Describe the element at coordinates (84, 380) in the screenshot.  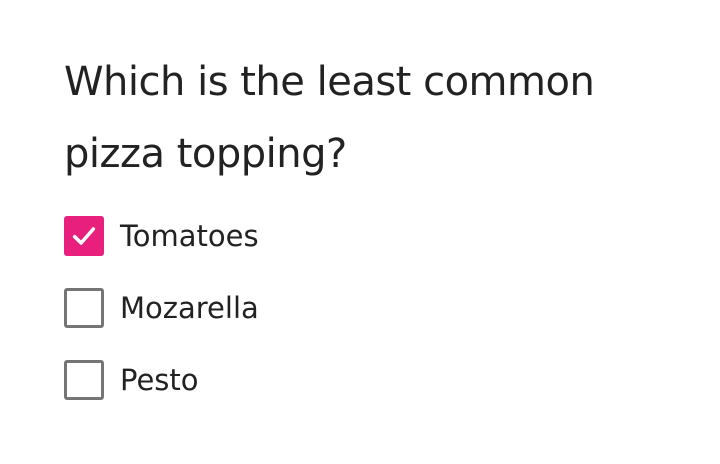
I see `pesto-checkbox` at that location.